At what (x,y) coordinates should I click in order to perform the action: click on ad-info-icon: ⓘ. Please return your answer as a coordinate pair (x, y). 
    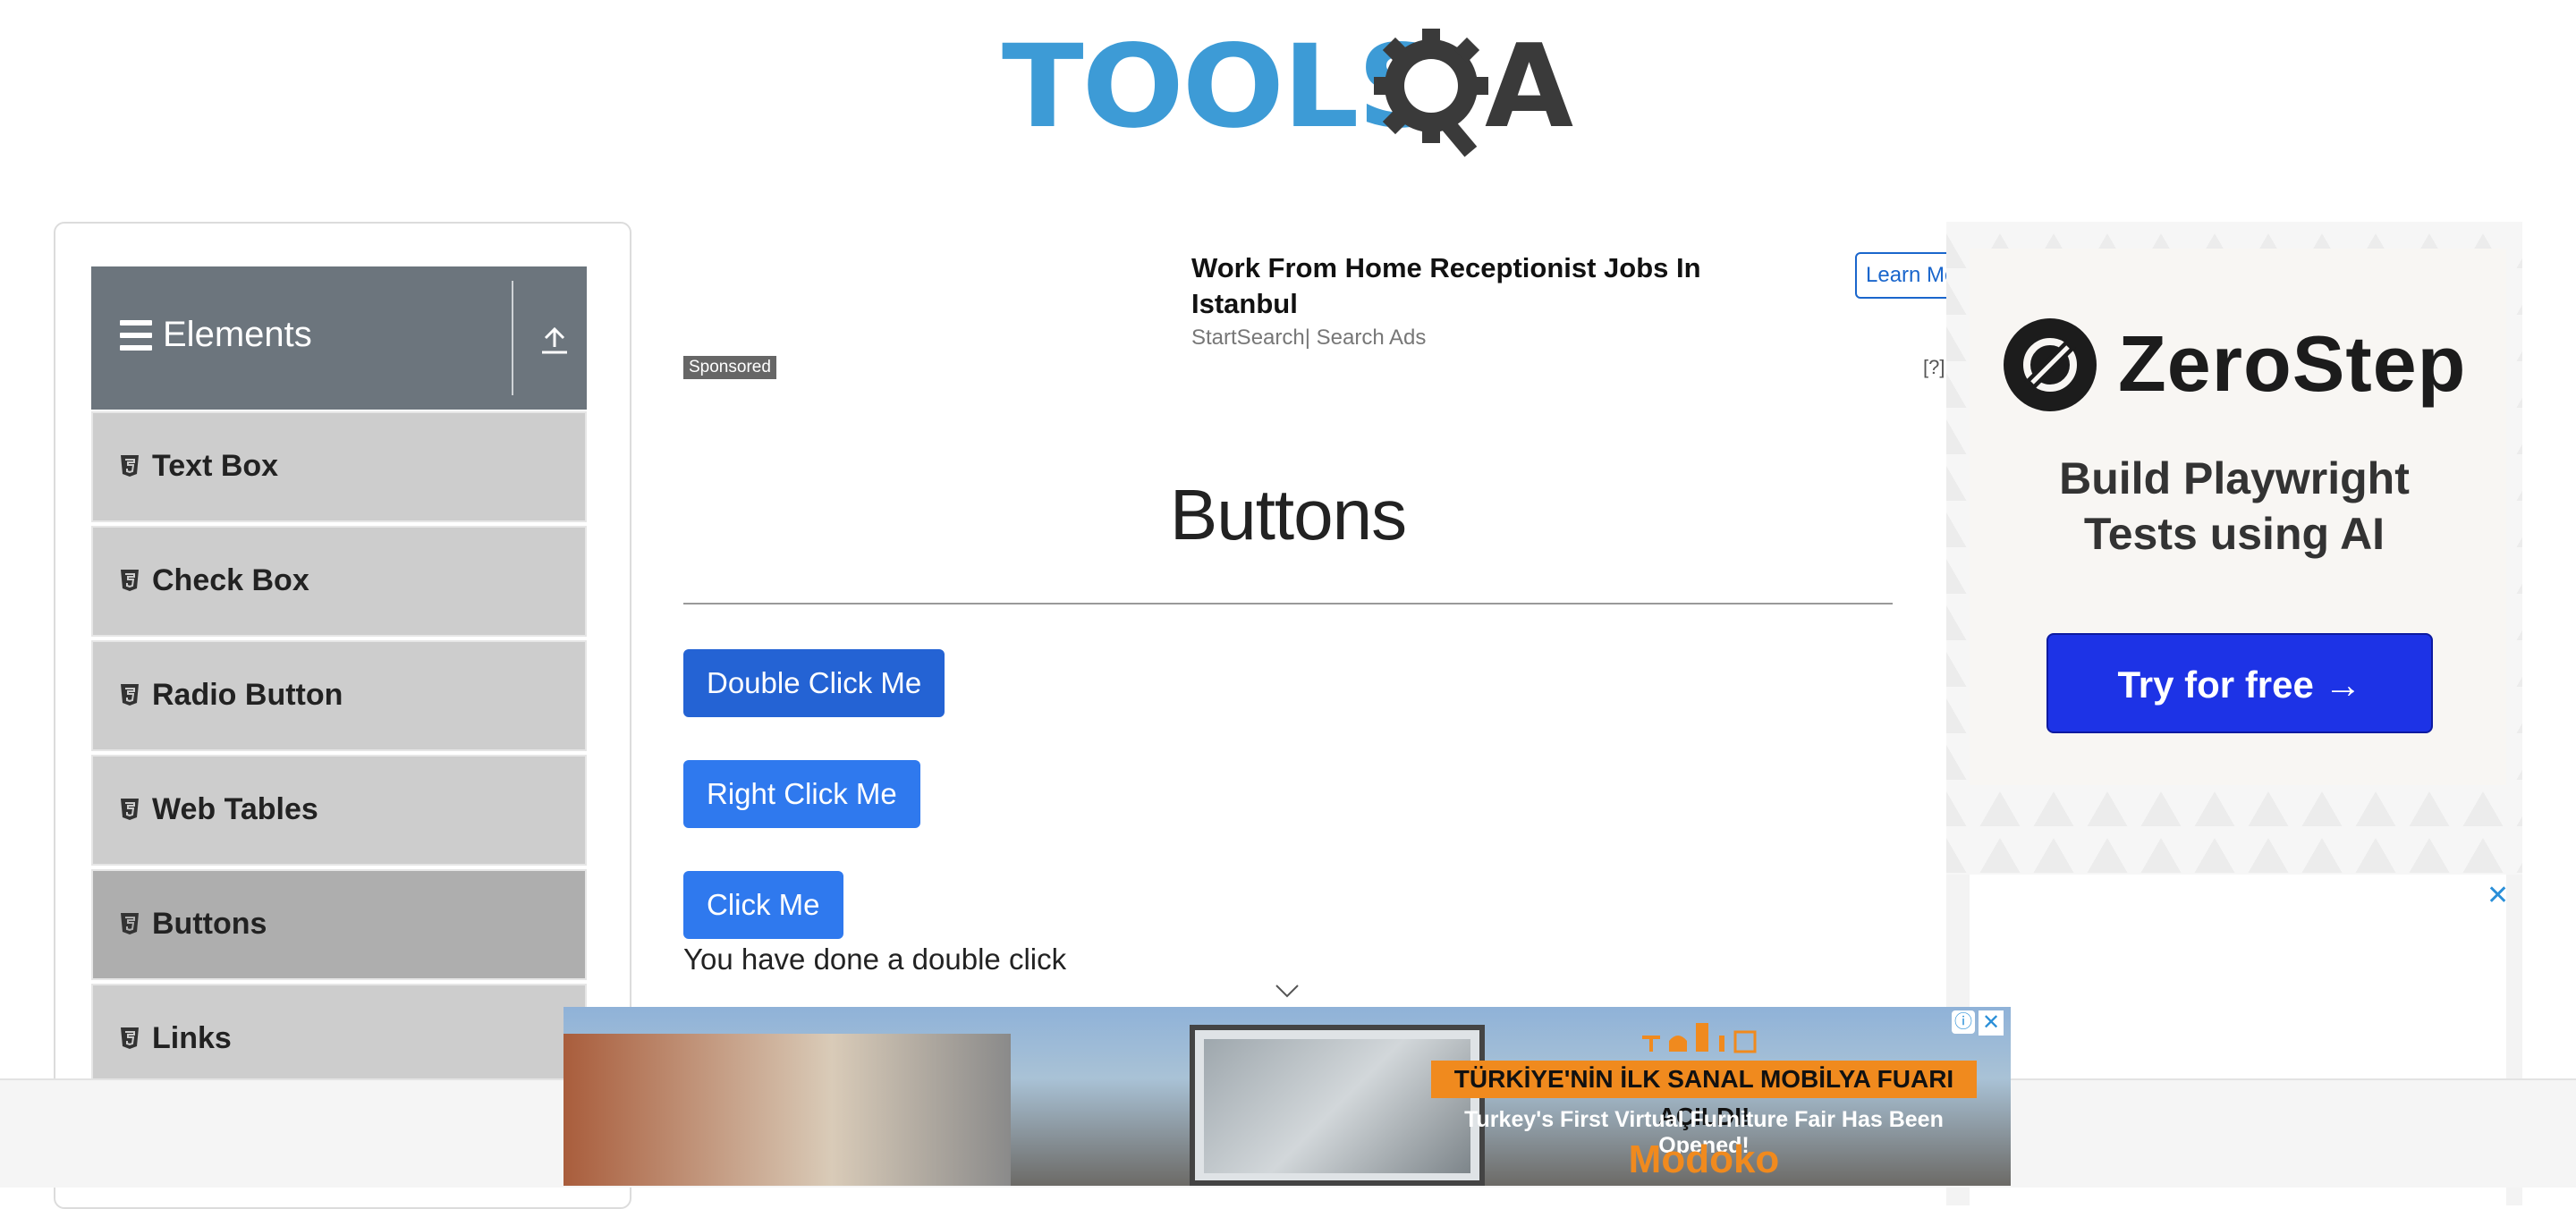
    Looking at the image, I should click on (1963, 1022).